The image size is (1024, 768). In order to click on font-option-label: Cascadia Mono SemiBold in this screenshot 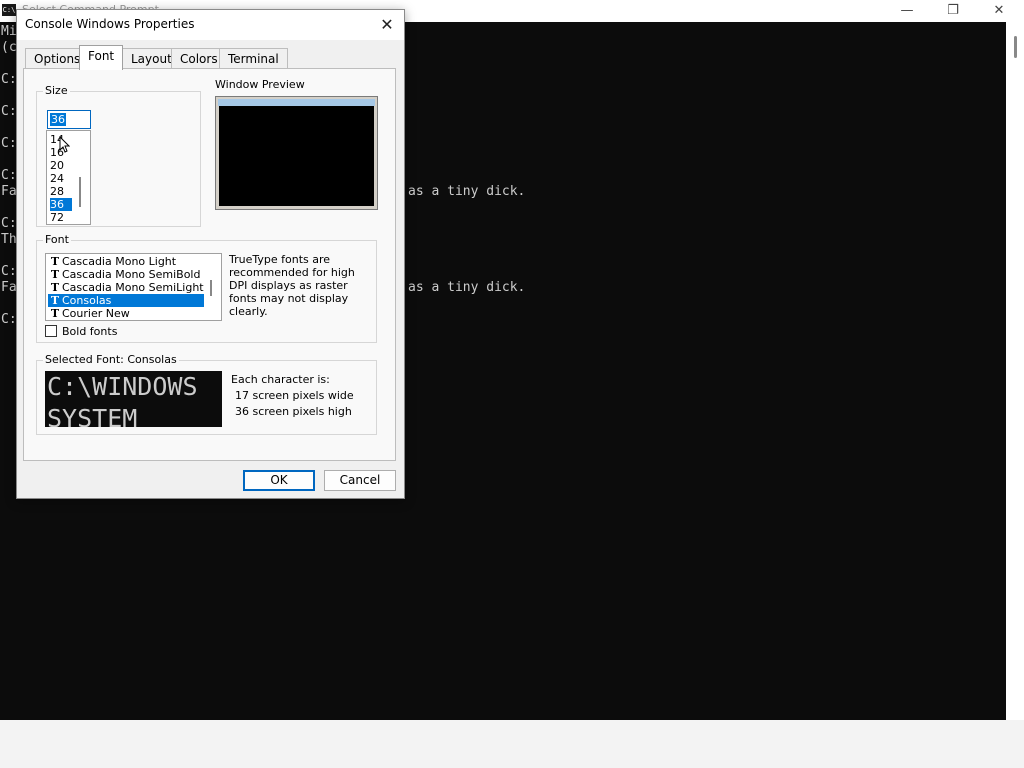, I will do `click(131, 274)`.